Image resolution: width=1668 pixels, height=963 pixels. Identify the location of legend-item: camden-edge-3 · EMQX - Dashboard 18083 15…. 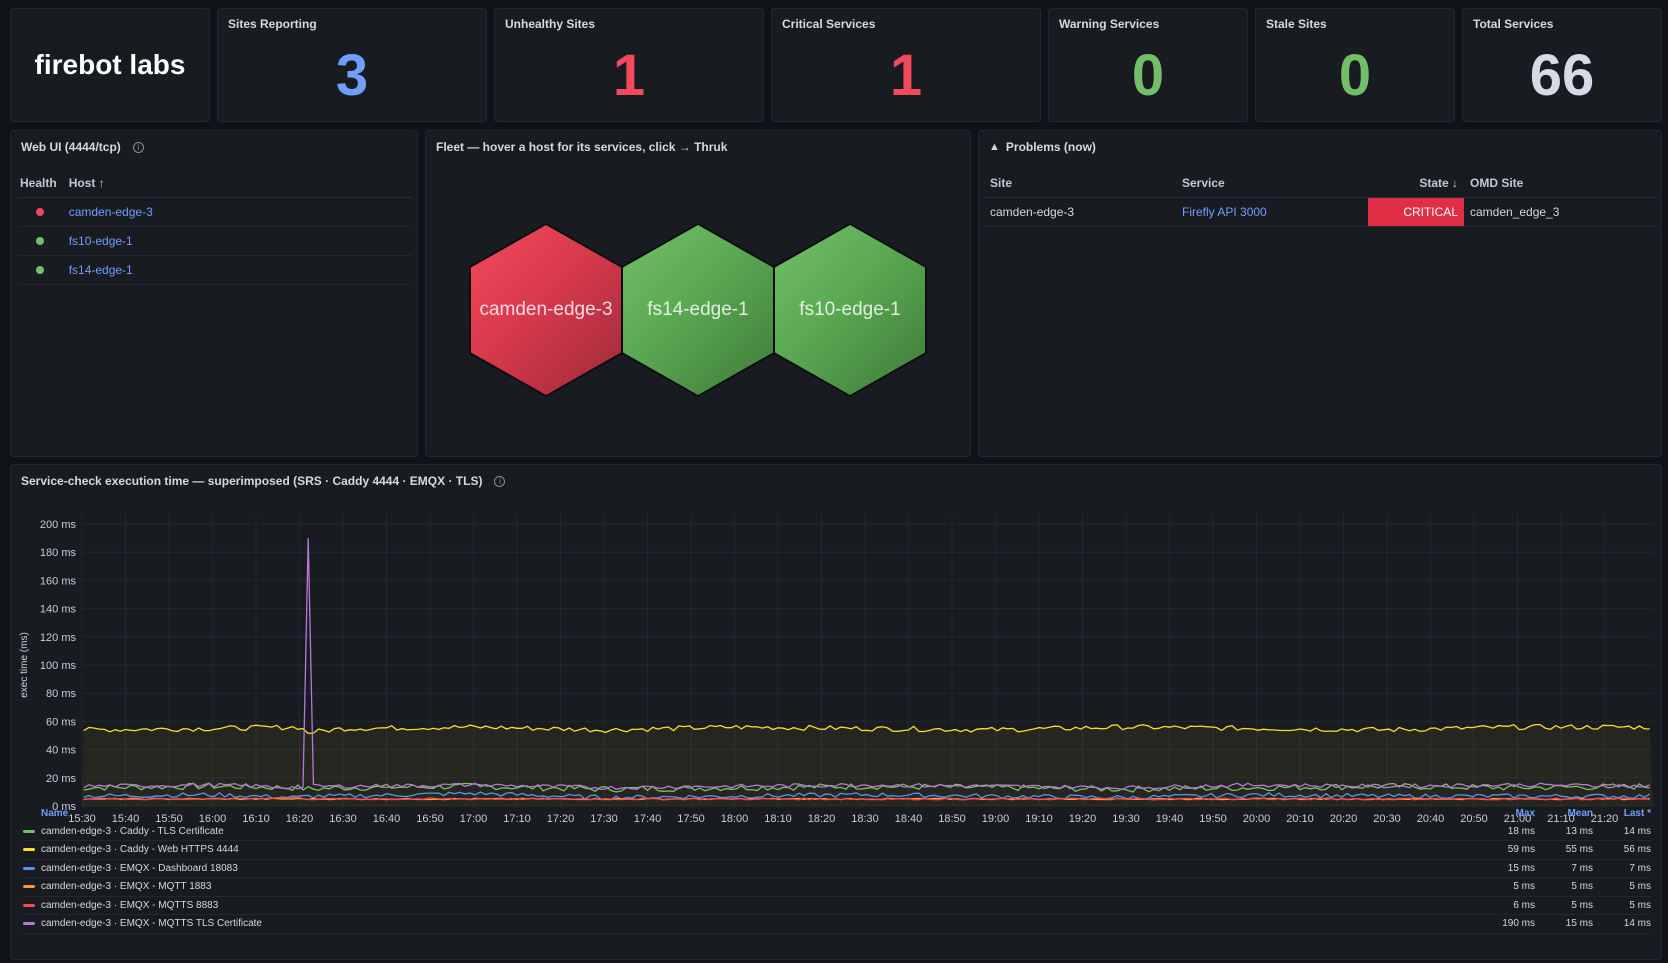
(836, 868).